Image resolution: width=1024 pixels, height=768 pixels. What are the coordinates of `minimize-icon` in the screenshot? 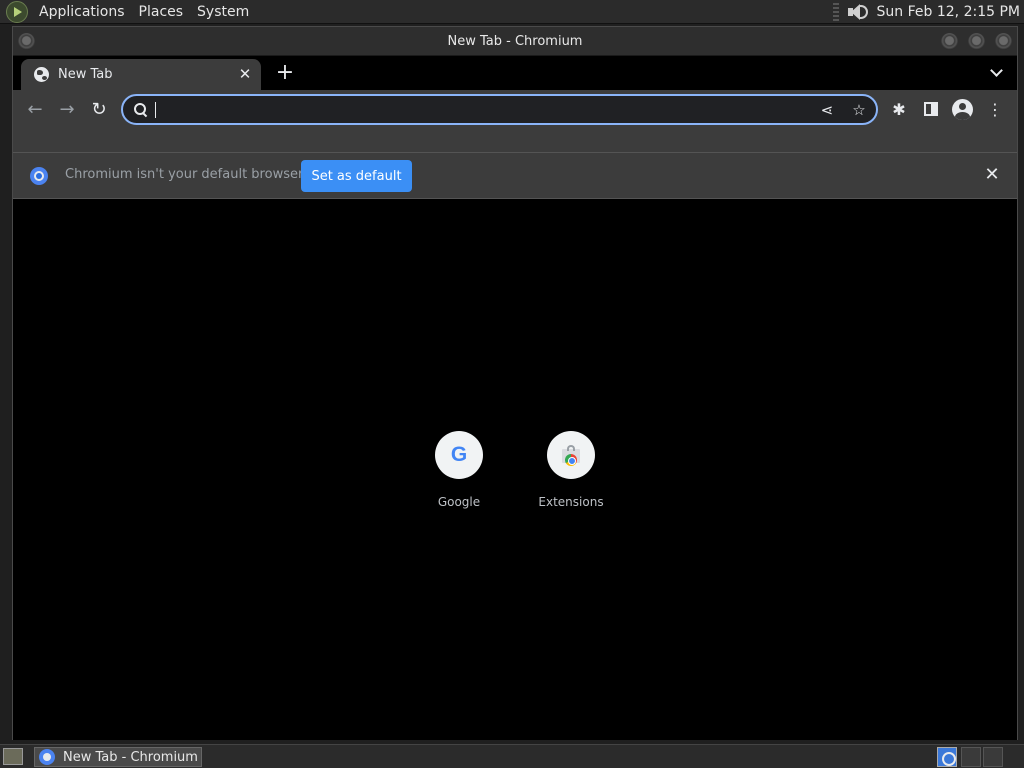 It's located at (949, 41).